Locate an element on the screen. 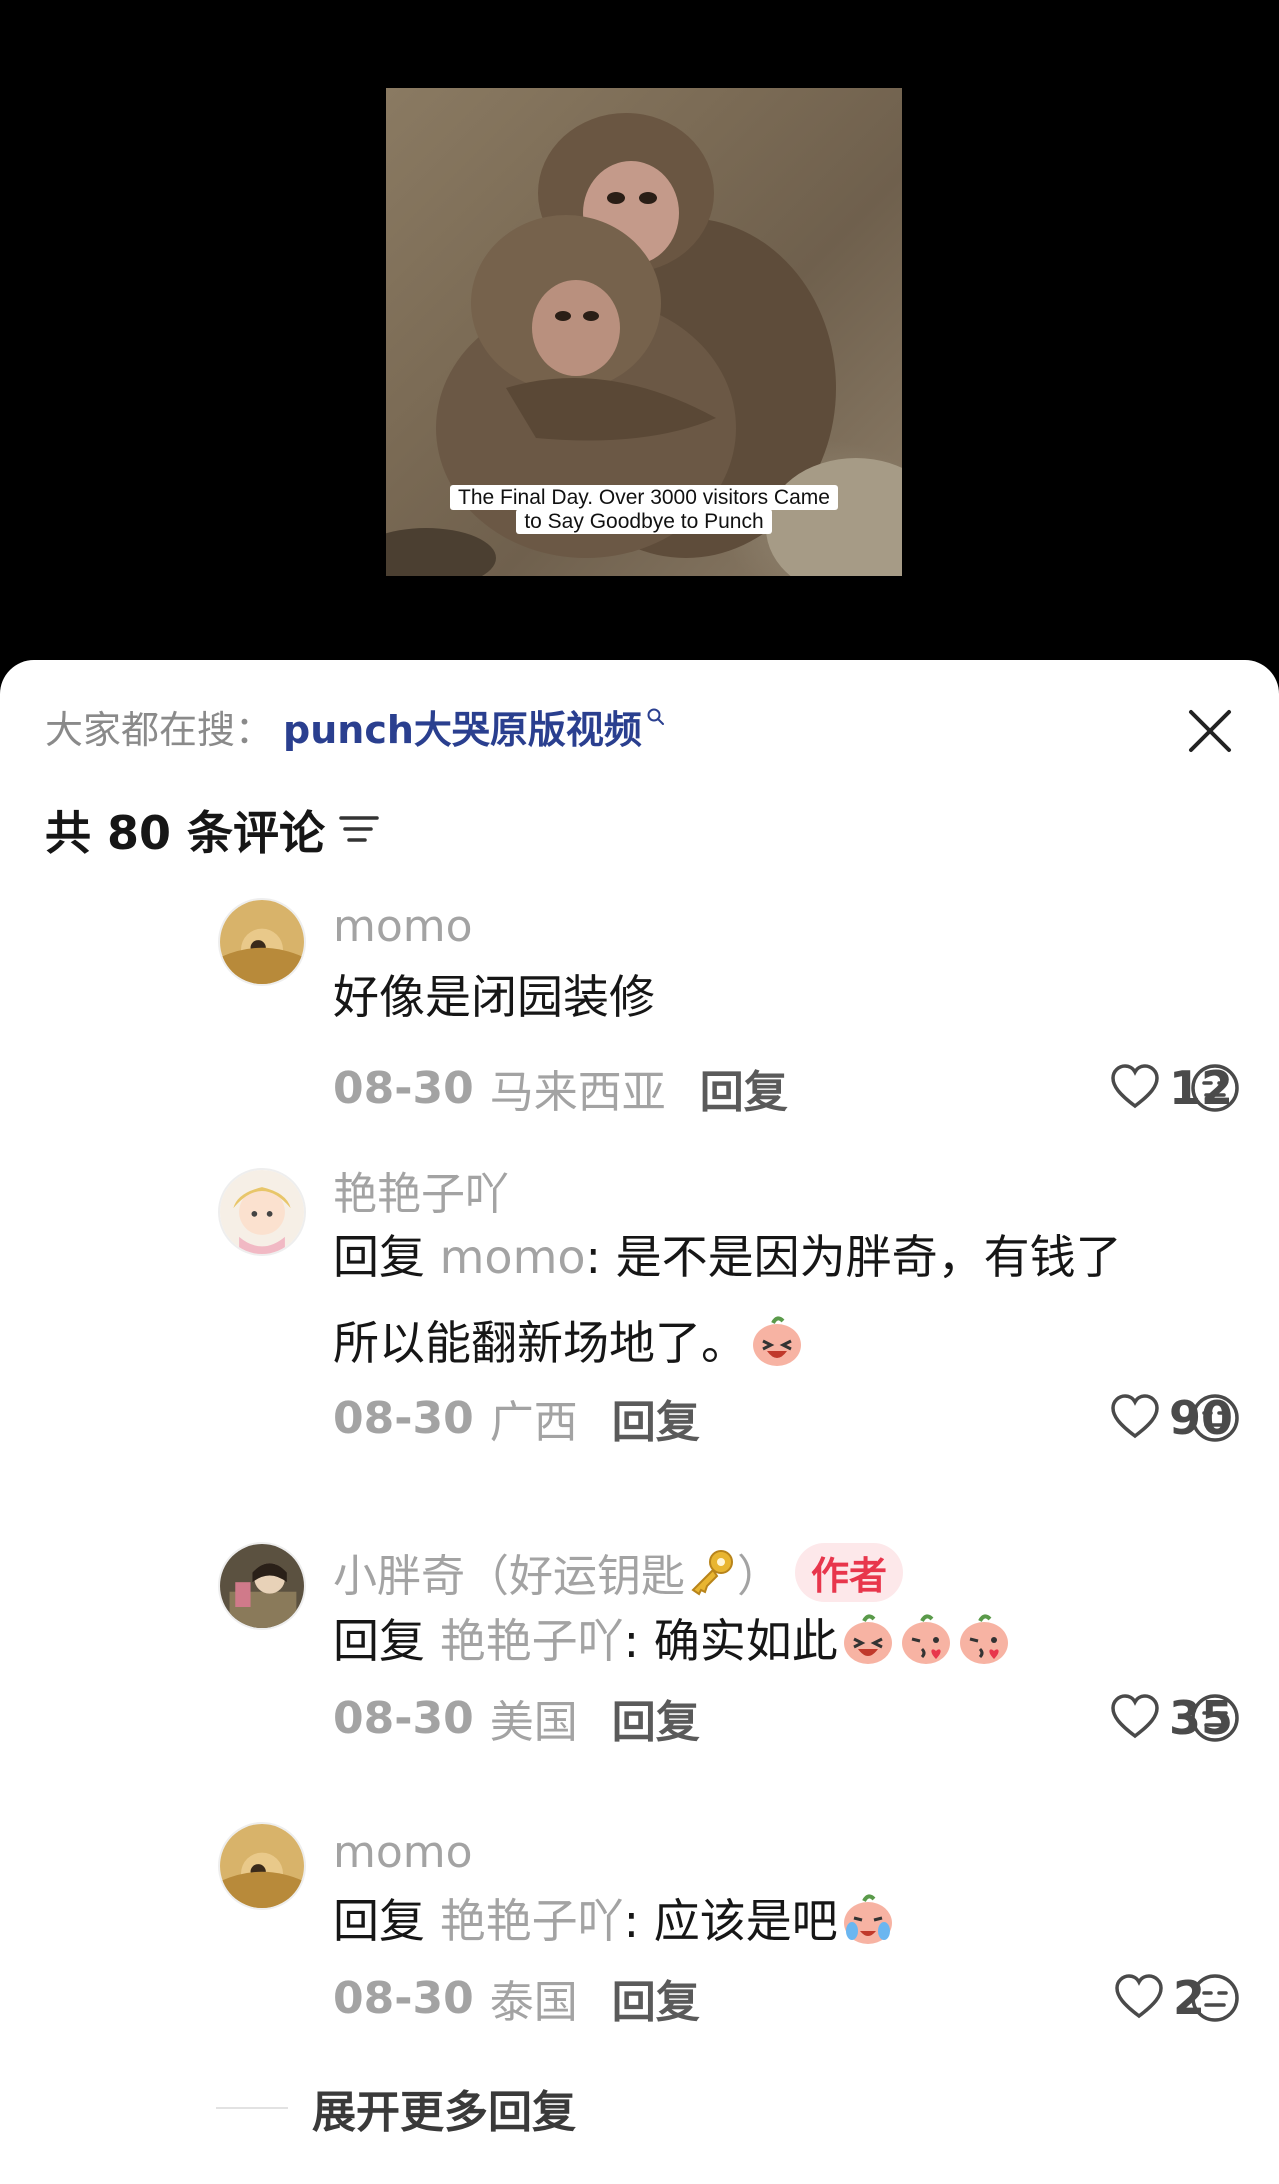 The width and height of the screenshot is (1279, 2184). comment-text: 好像是闭园装修 is located at coordinates (494, 997).